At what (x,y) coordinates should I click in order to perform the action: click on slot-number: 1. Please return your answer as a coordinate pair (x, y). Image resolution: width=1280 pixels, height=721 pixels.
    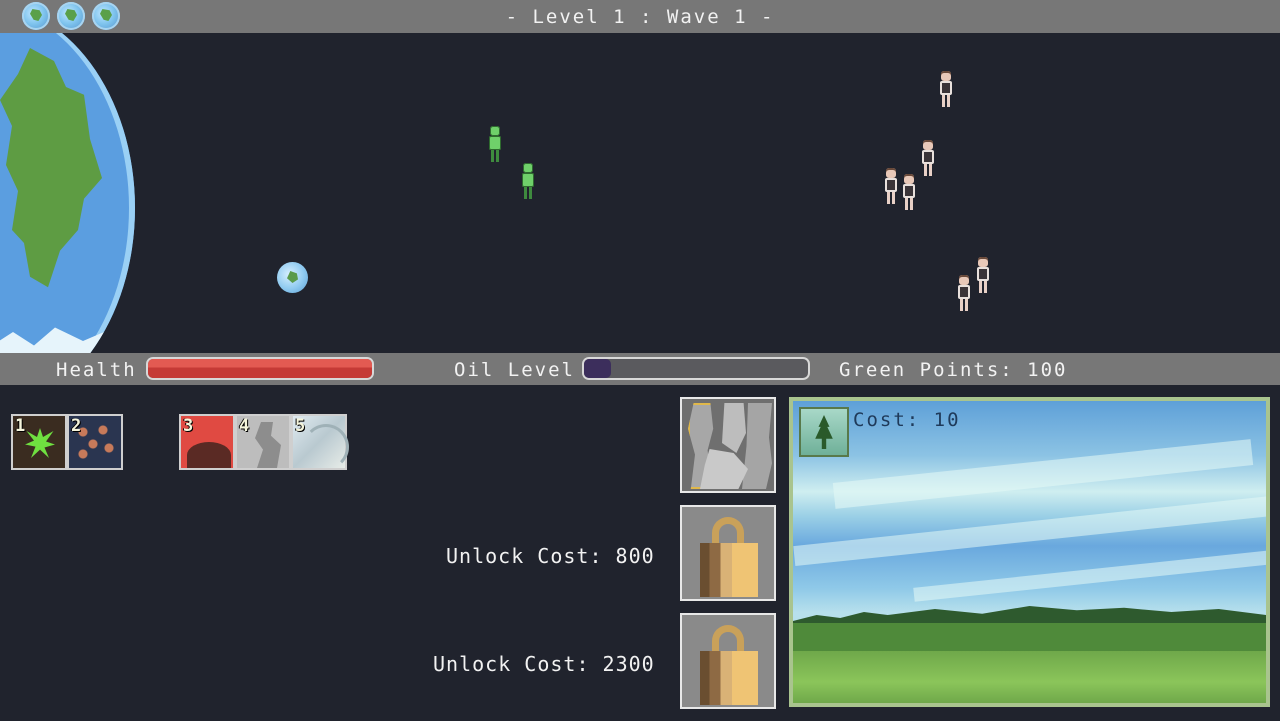
    Looking at the image, I should click on (20, 426).